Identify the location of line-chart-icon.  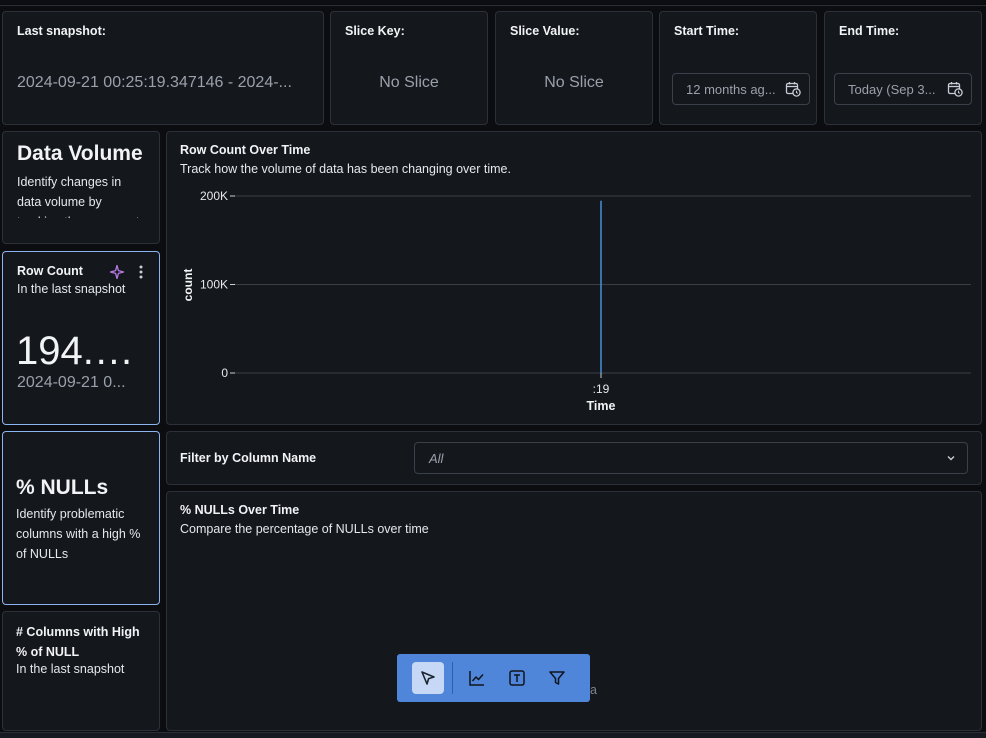
(476, 678).